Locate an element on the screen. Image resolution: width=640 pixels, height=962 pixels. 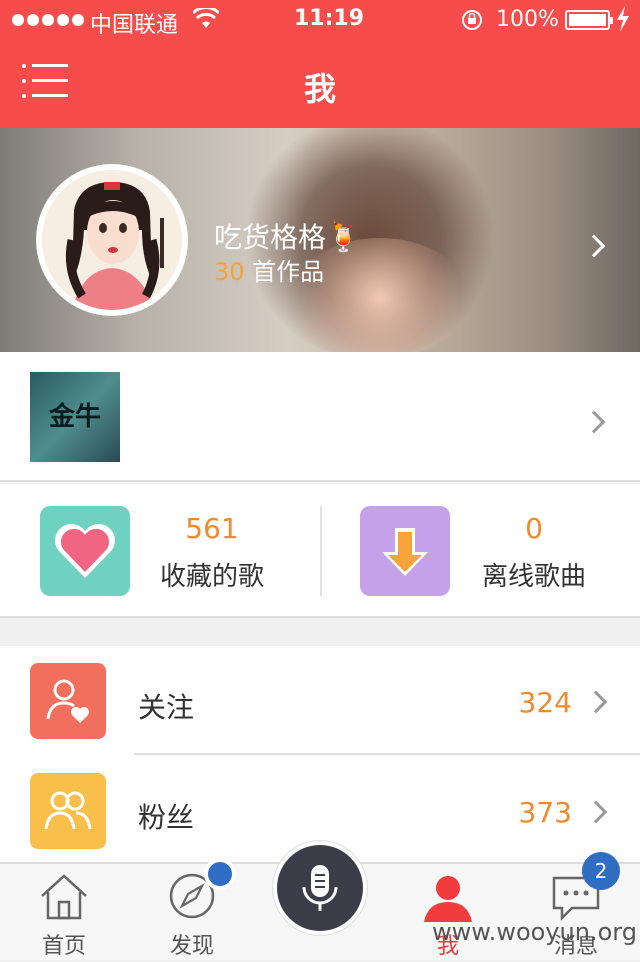
tab-me: 我 is located at coordinates (448, 913).